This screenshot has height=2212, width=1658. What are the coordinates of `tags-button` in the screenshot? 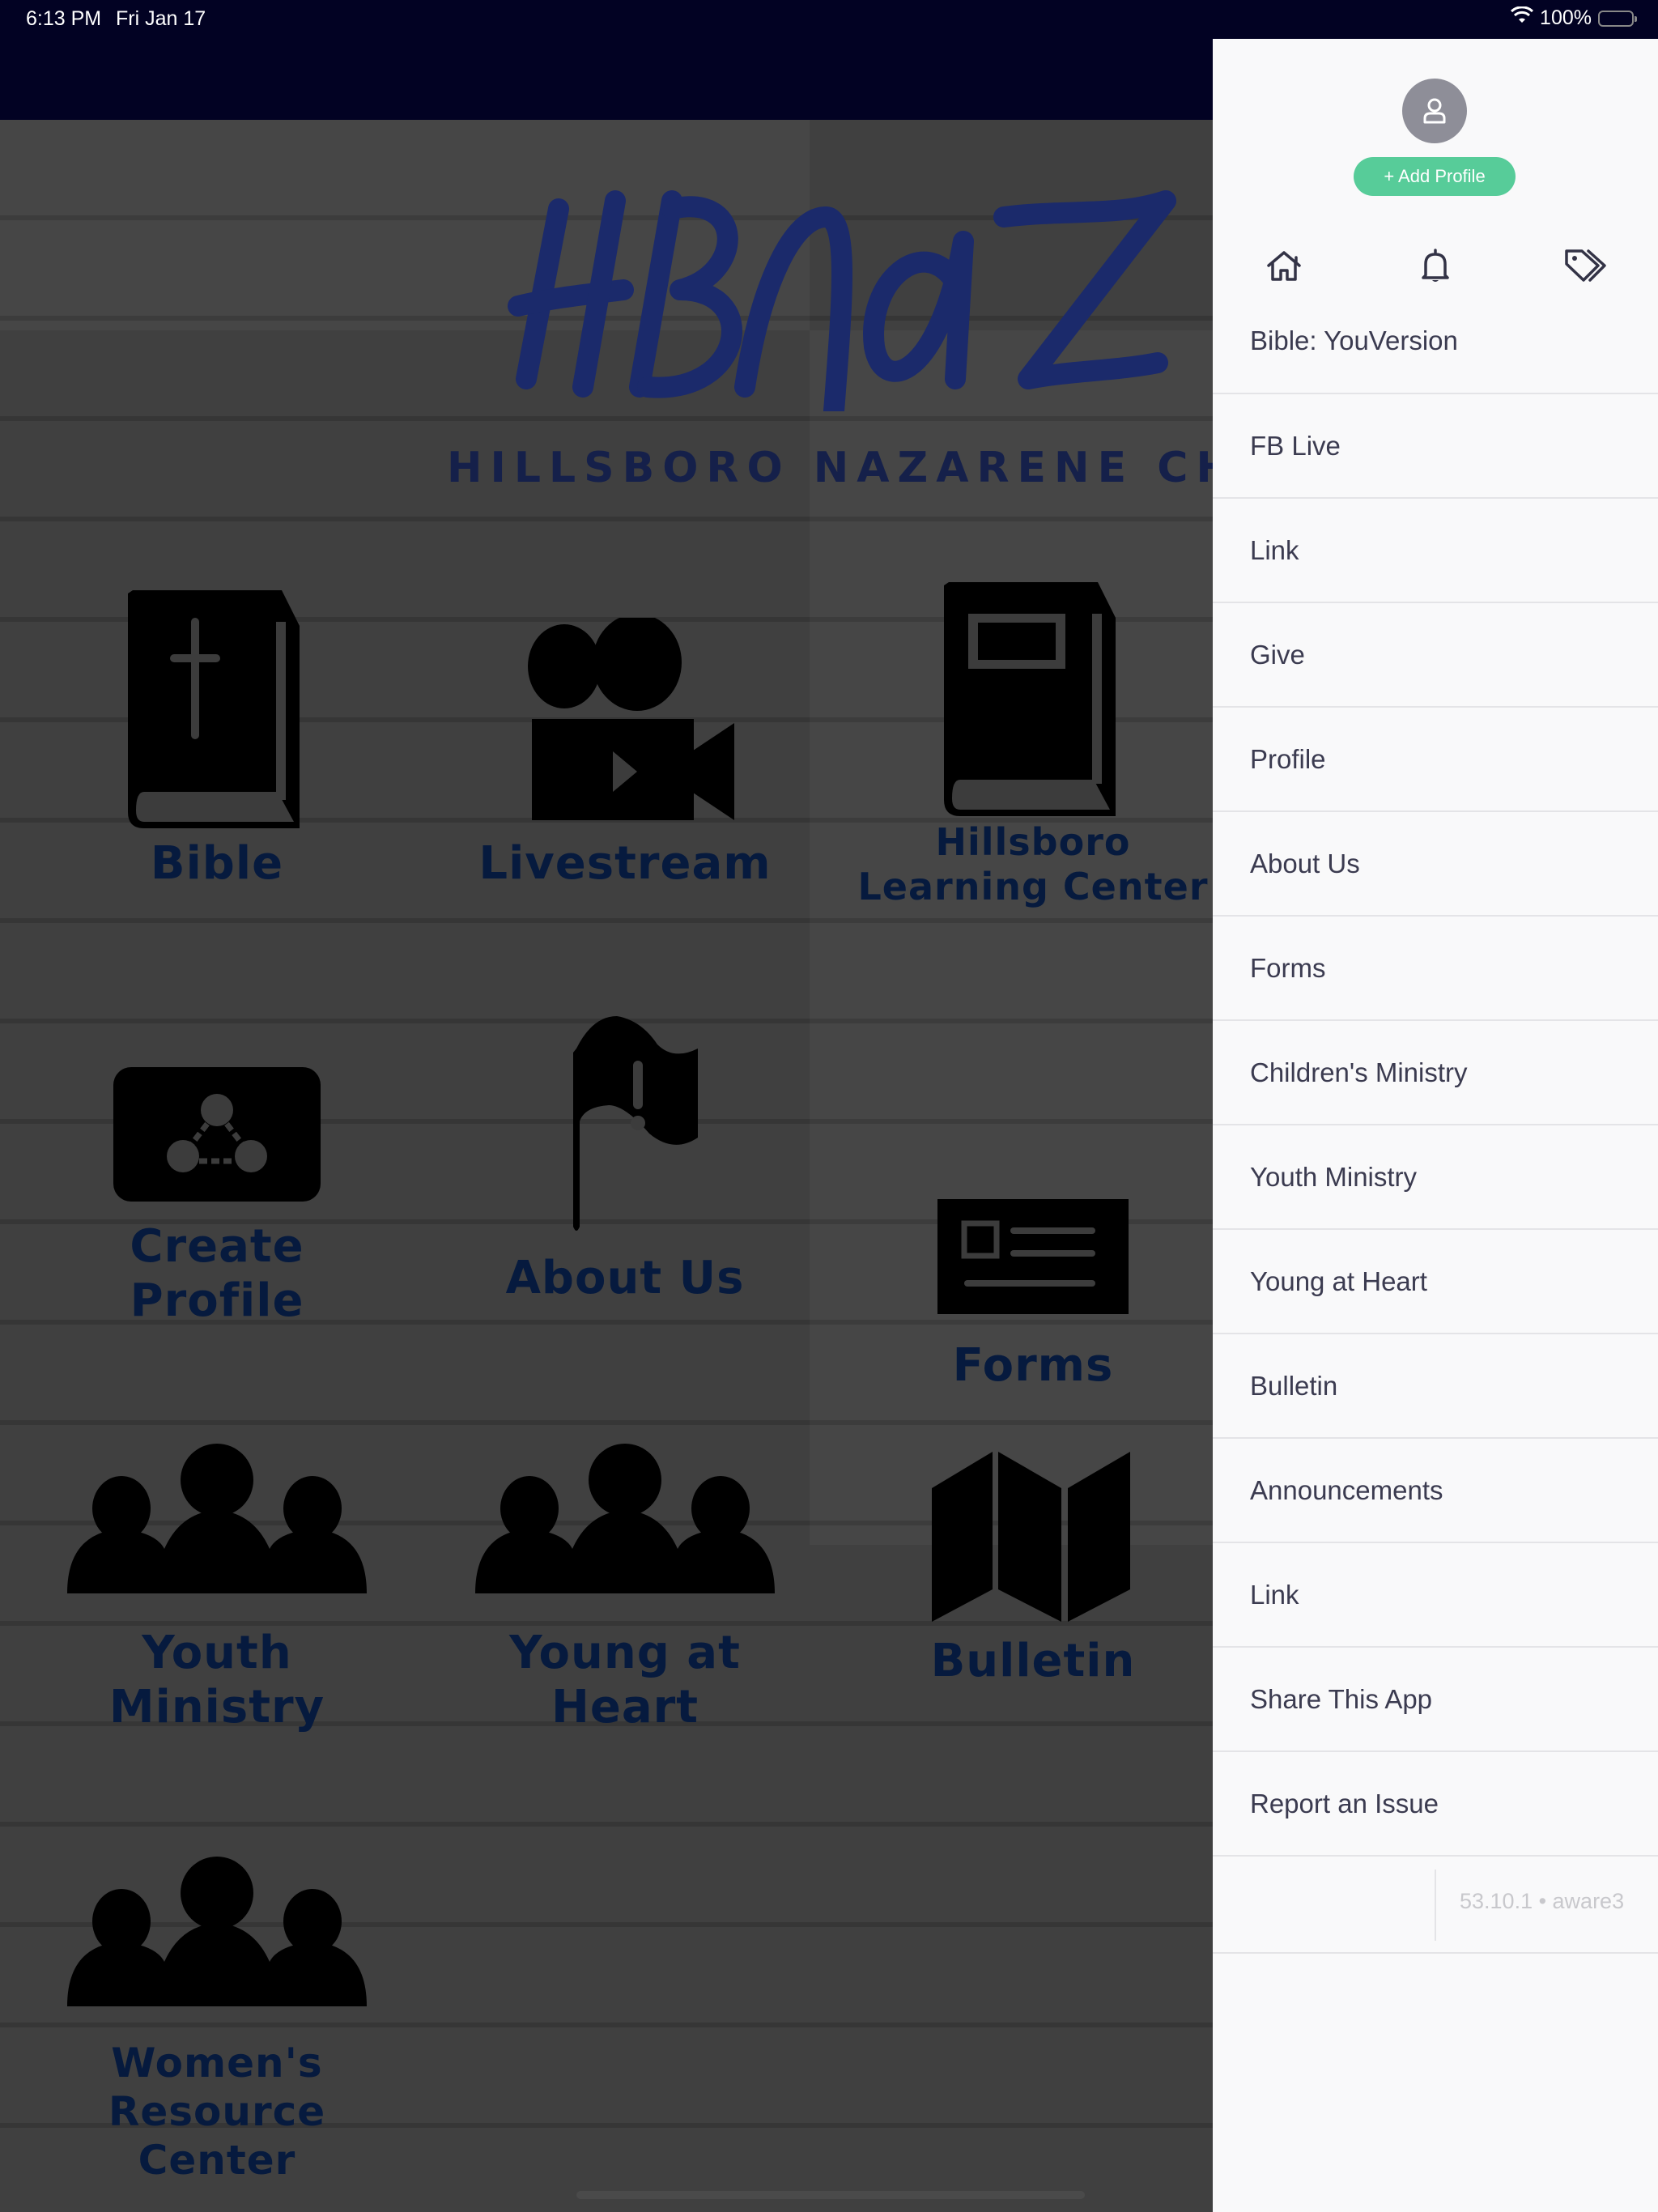 It's located at (1585, 265).